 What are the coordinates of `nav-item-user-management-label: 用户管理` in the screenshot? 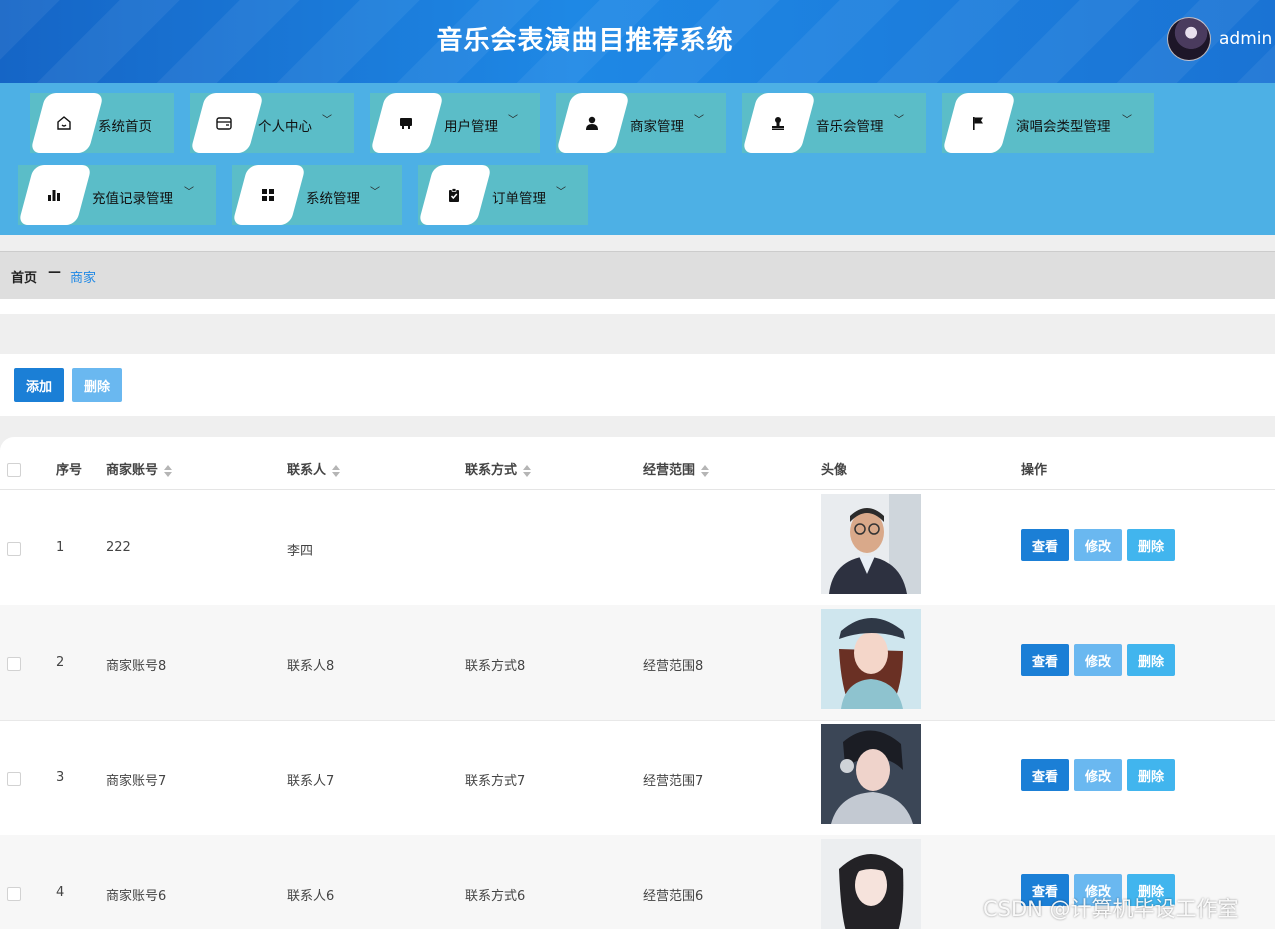 It's located at (471, 127).